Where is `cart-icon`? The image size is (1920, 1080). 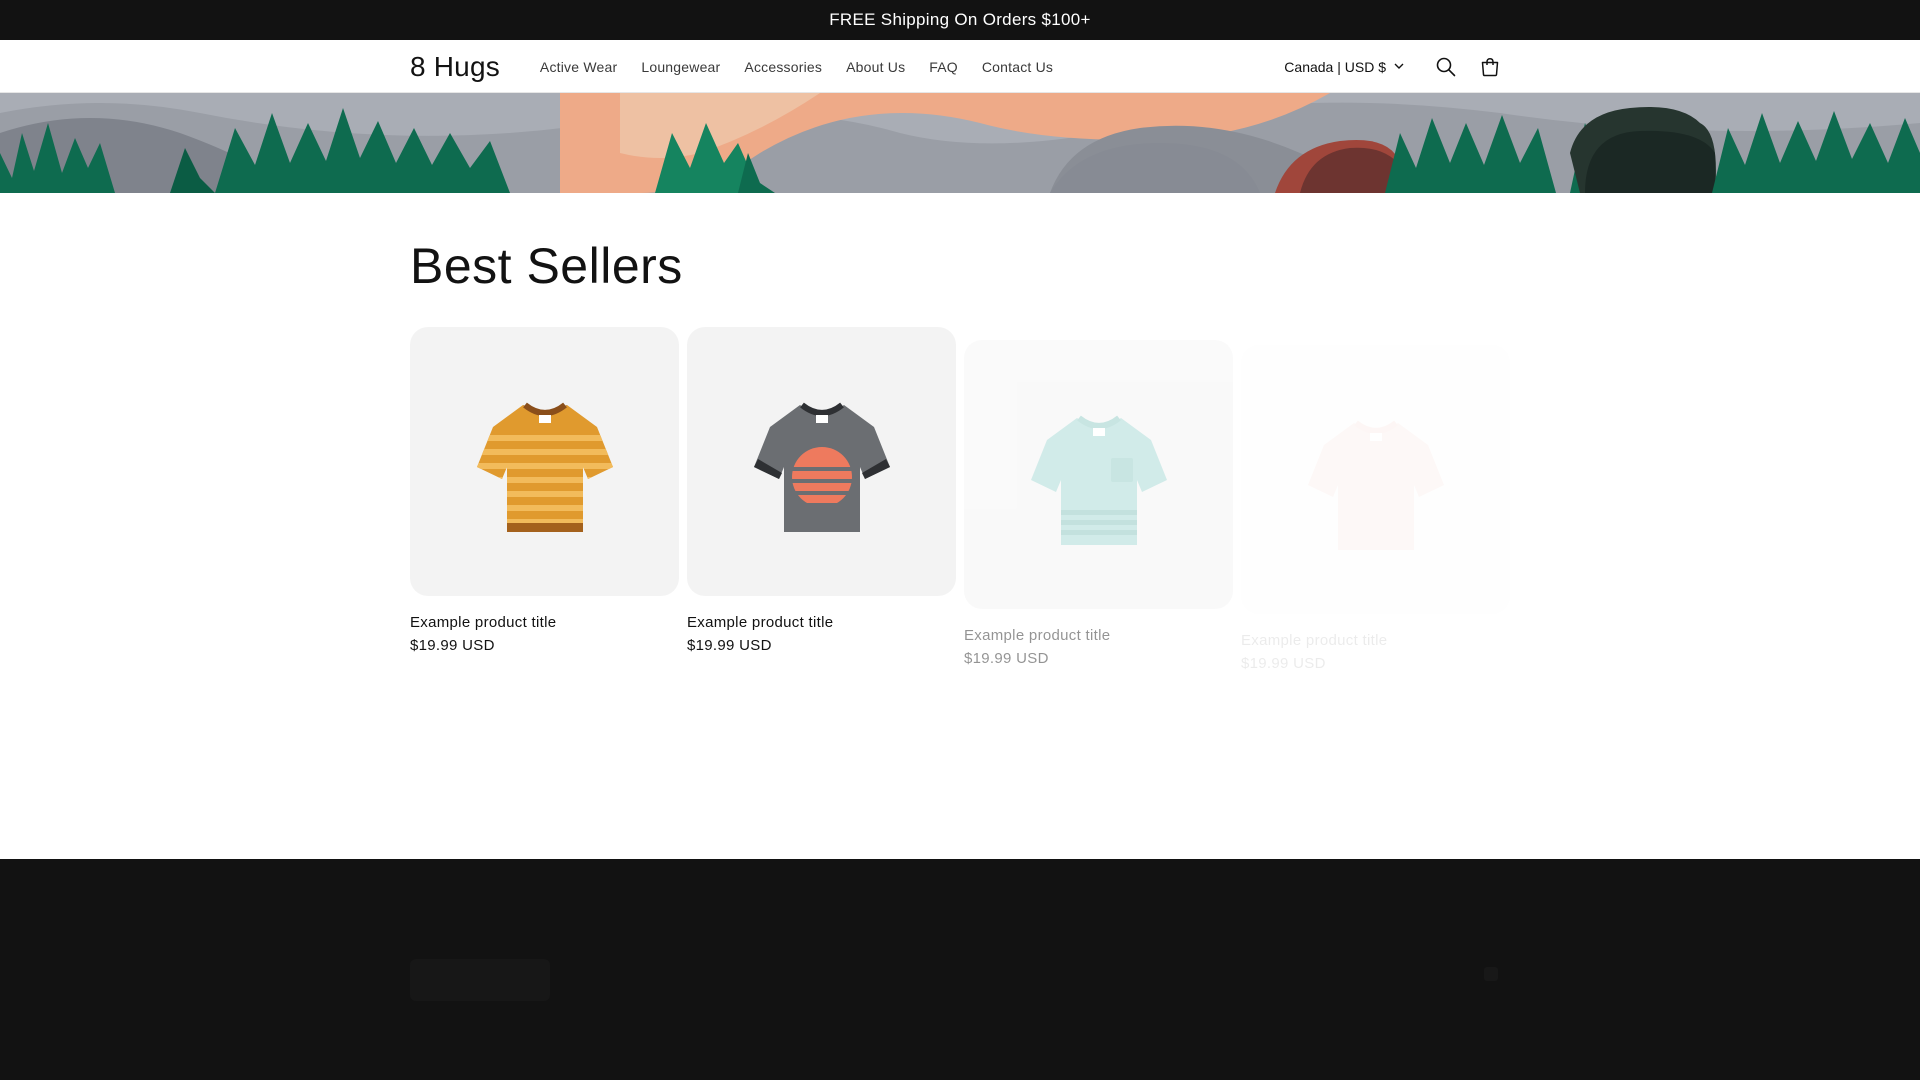
cart-icon is located at coordinates (1490, 66).